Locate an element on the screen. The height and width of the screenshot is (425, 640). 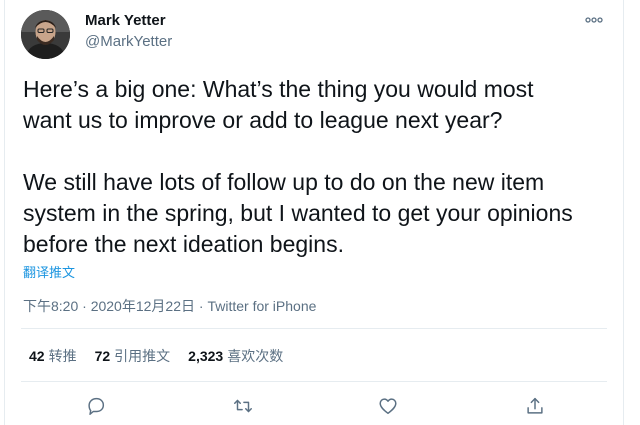
avatar is located at coordinates (45, 34).